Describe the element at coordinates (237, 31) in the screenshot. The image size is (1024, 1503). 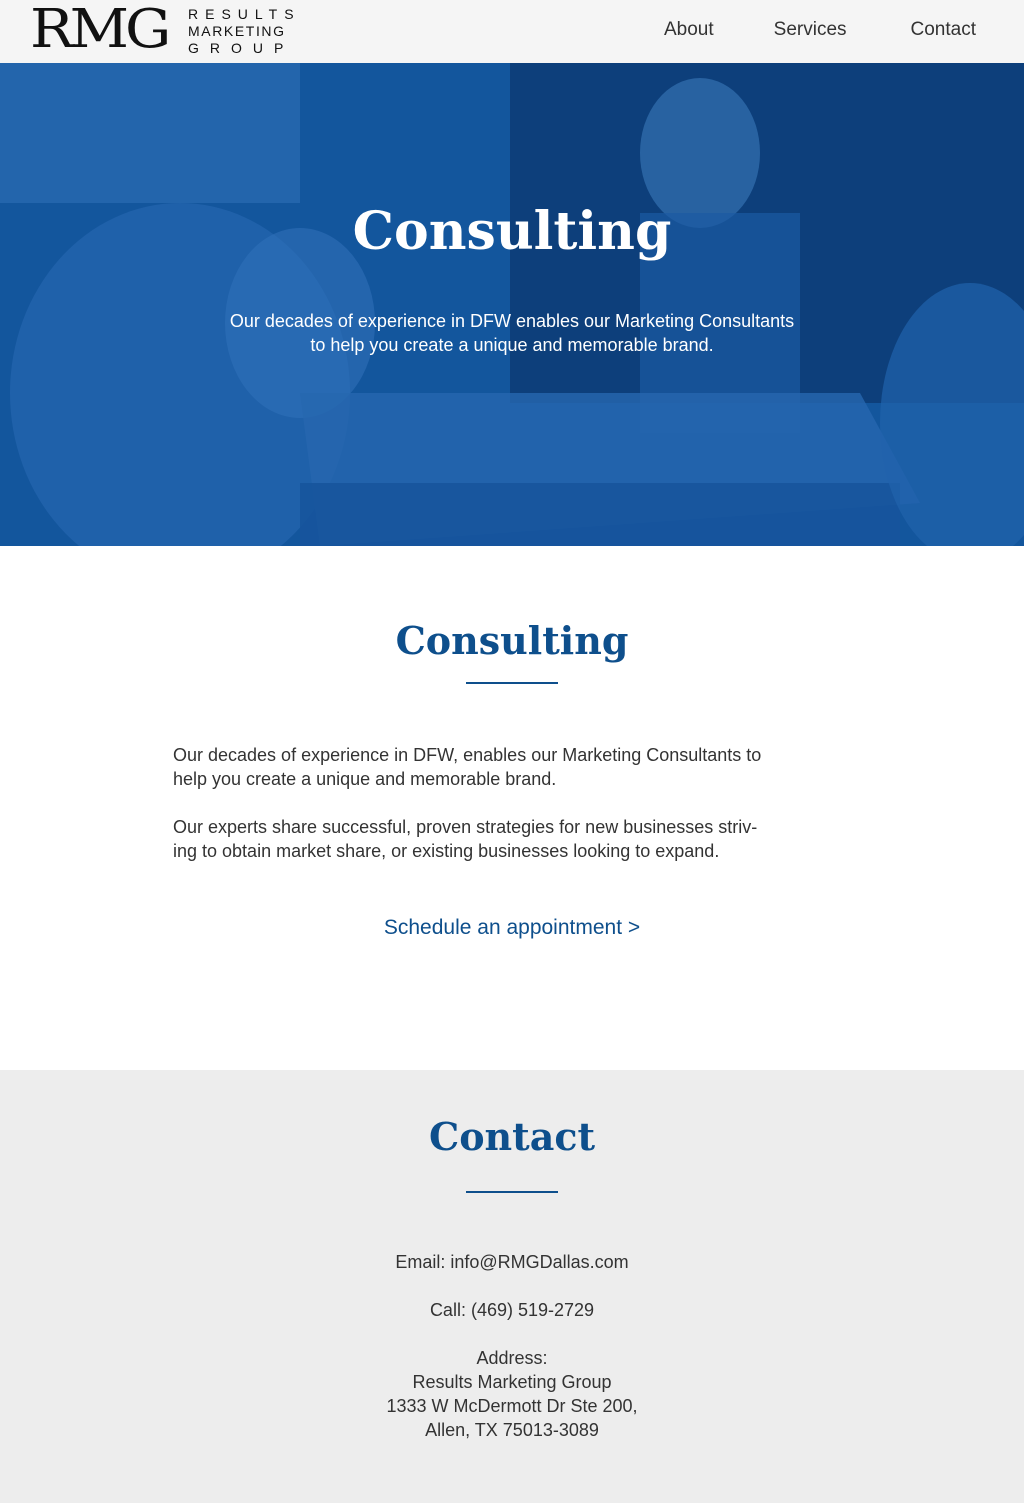
I see `logo-line-marketing: MARKETING` at that location.